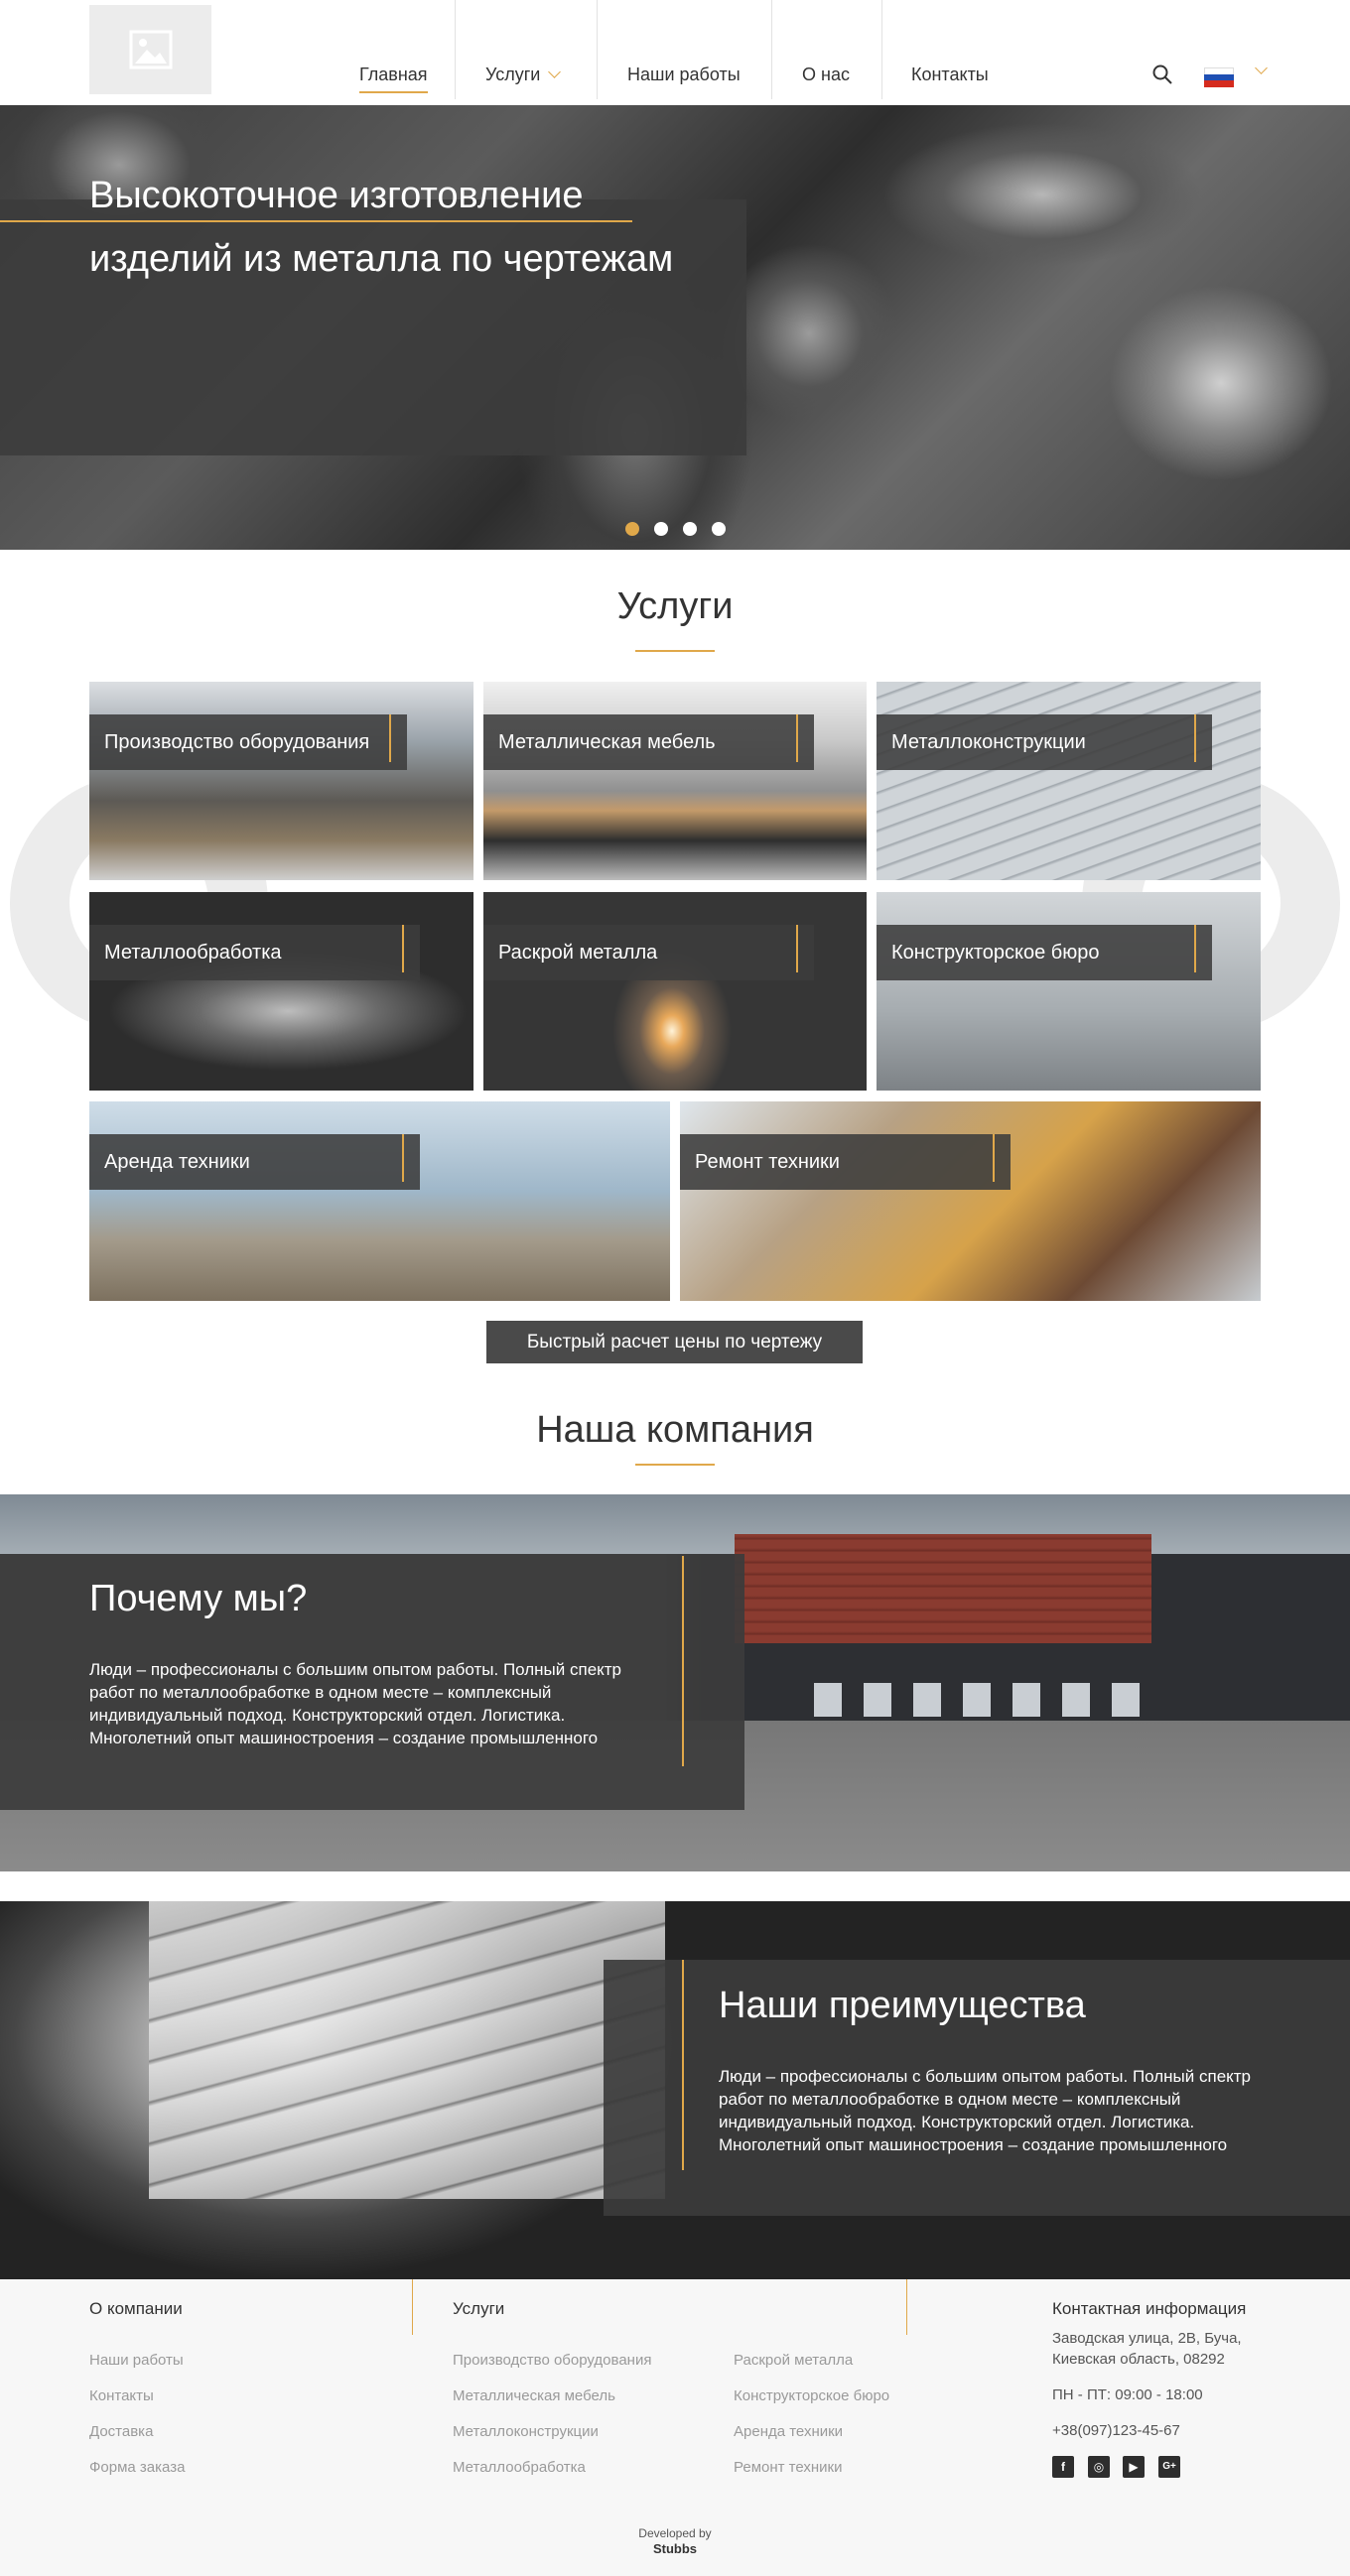 Image resolution: width=1350 pixels, height=2576 pixels. What do you see at coordinates (121, 2396) in the screenshot?
I see `footer-link-contacts: Контакты` at bounding box center [121, 2396].